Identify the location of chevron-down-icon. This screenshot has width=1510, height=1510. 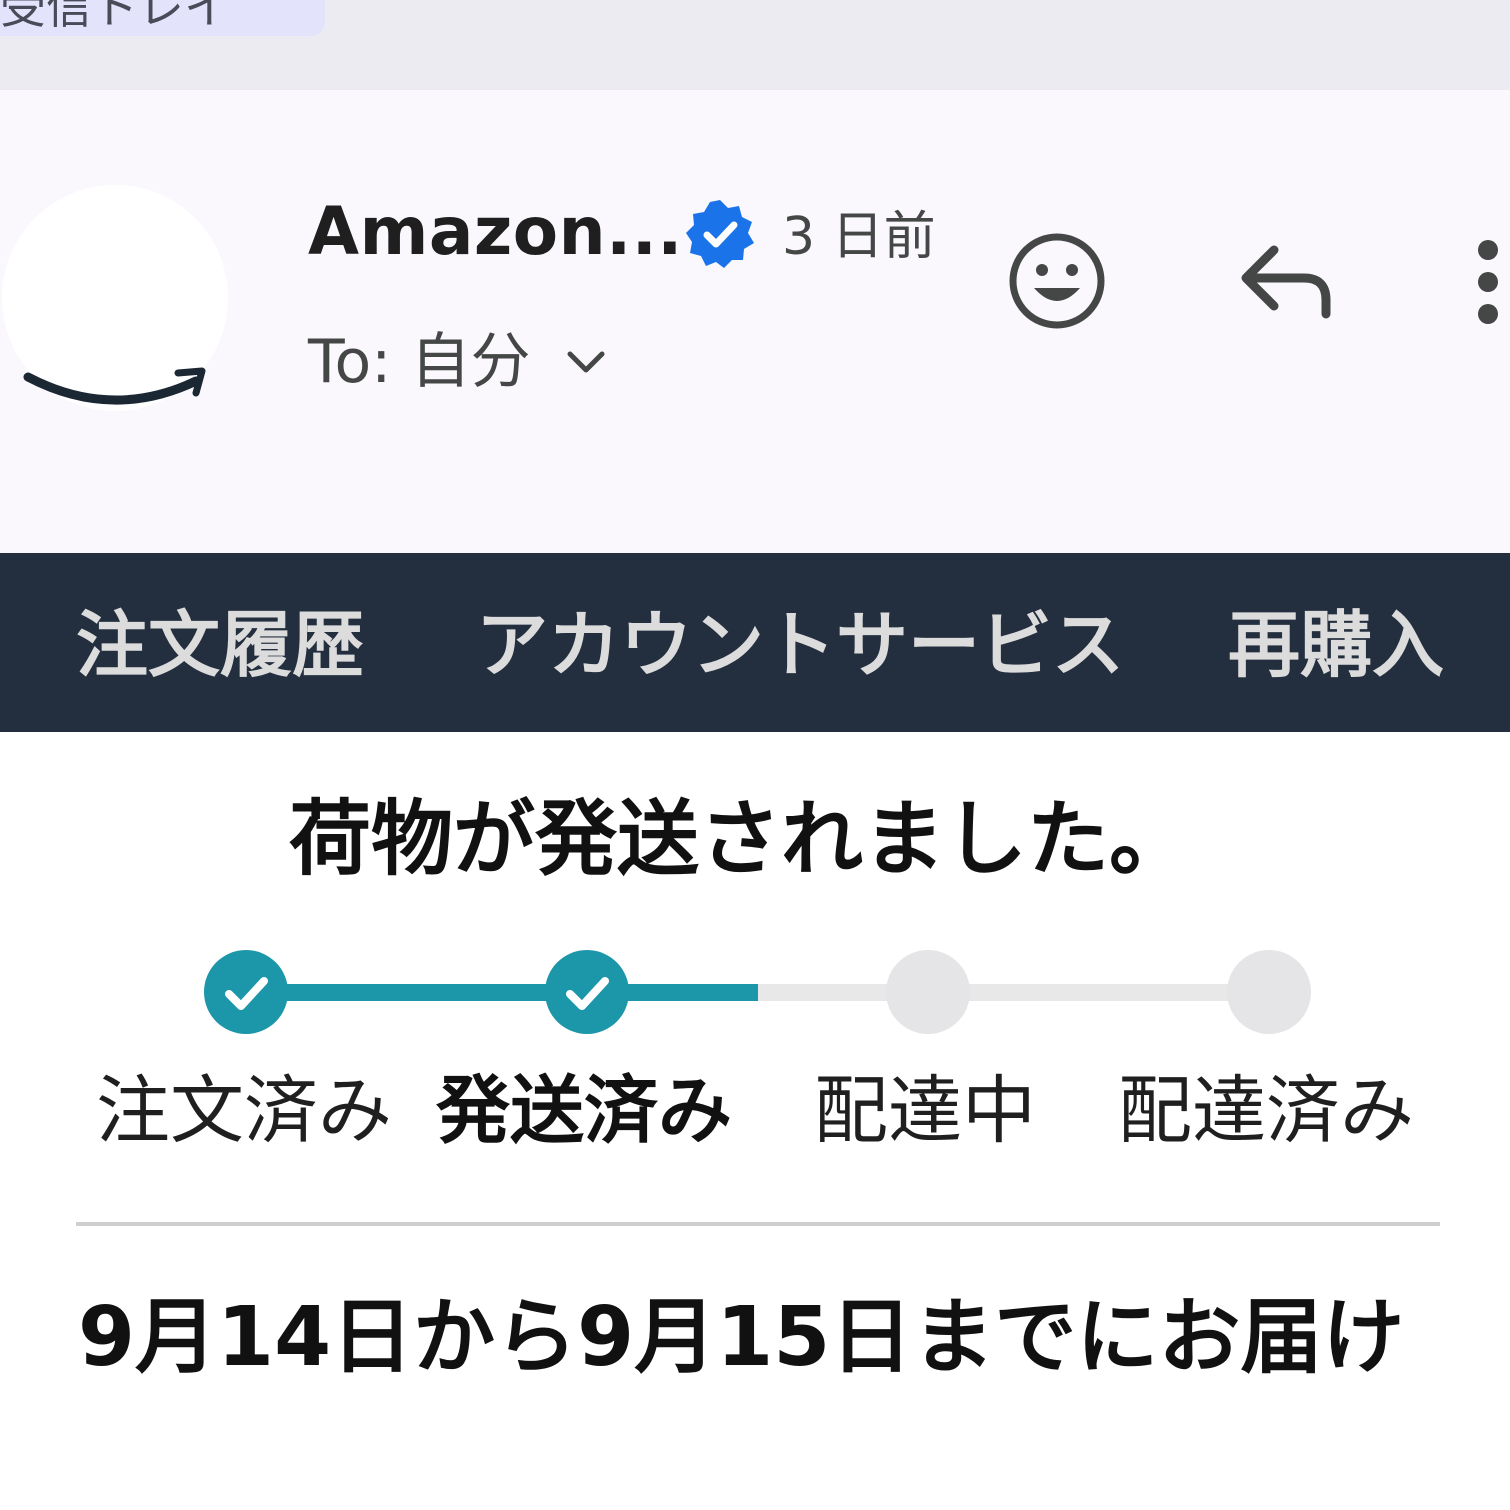
(586, 362).